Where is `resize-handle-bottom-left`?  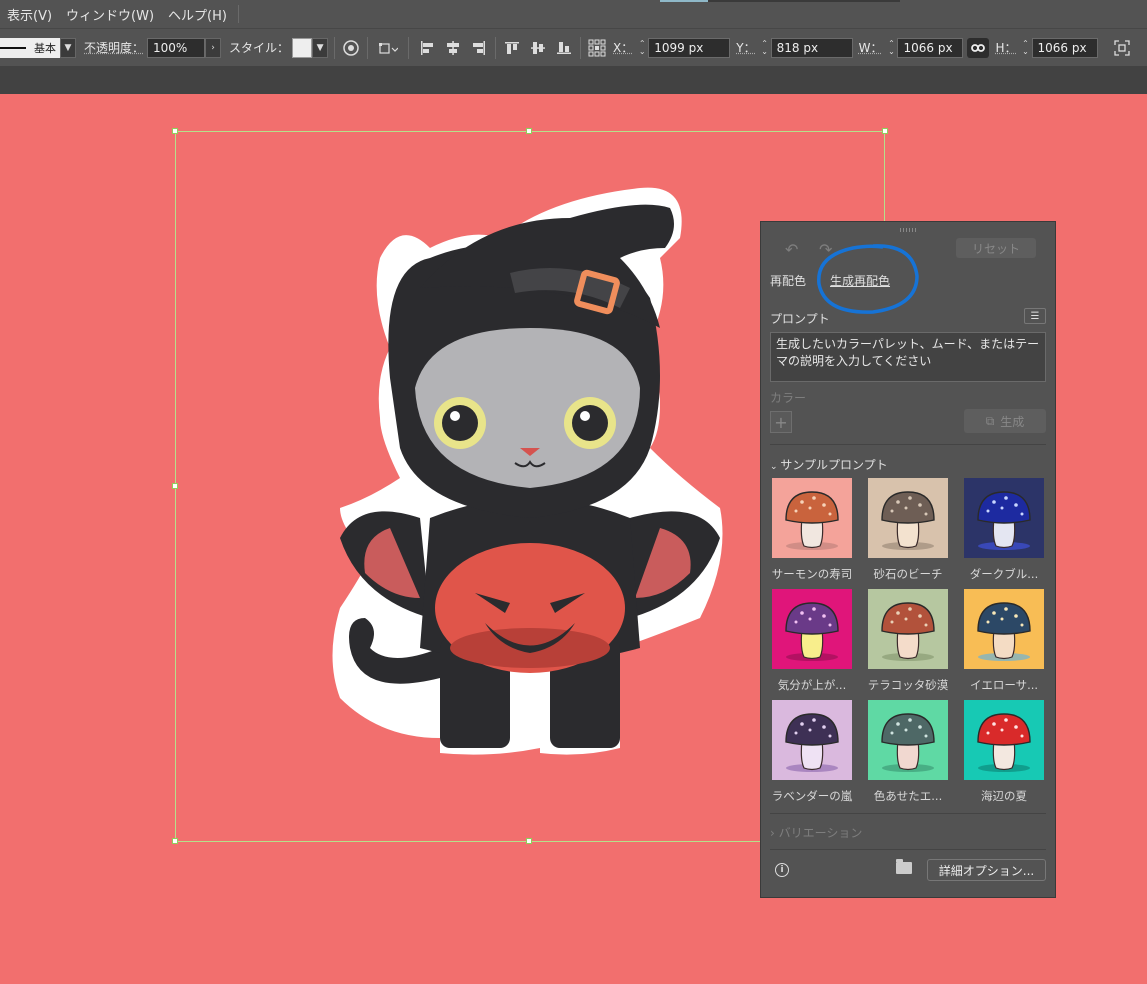
resize-handle-bottom-left is located at coordinates (175, 841).